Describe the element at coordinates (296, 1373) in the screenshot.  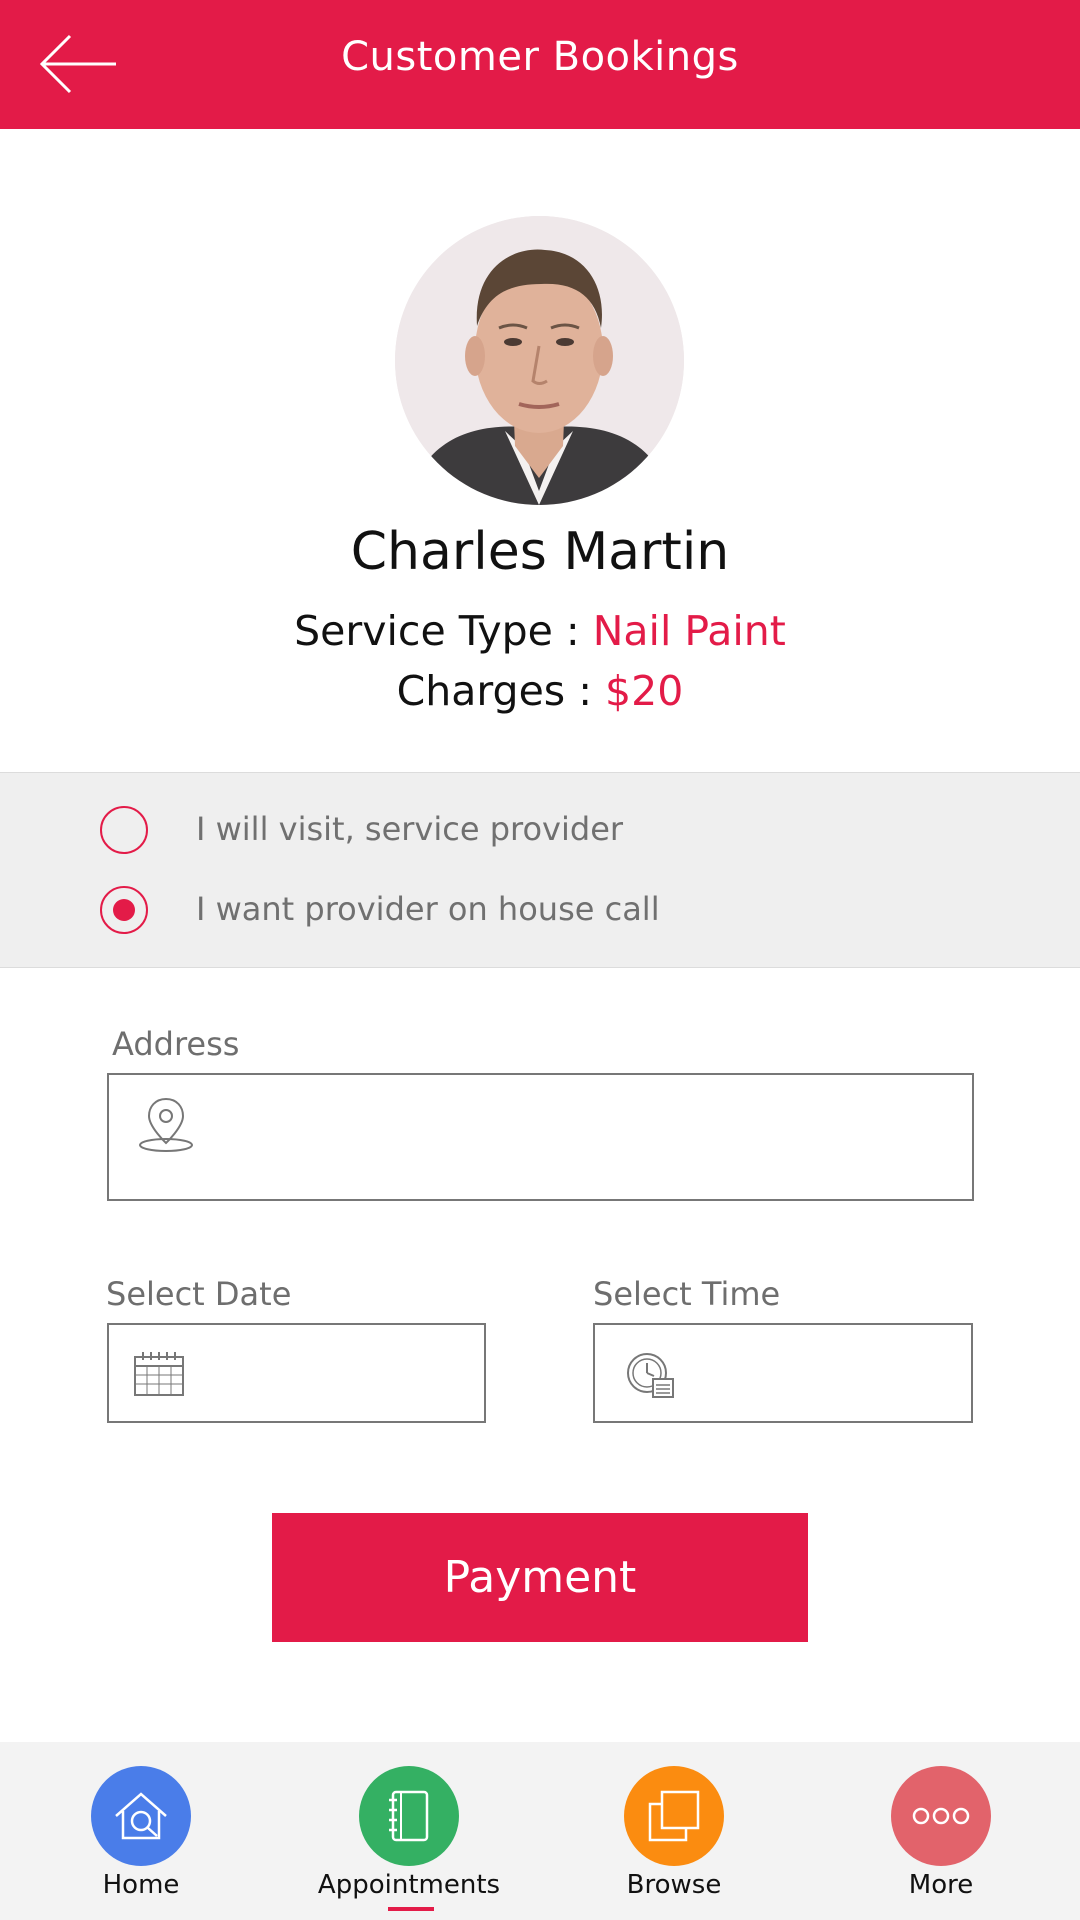
I see `date-field` at that location.